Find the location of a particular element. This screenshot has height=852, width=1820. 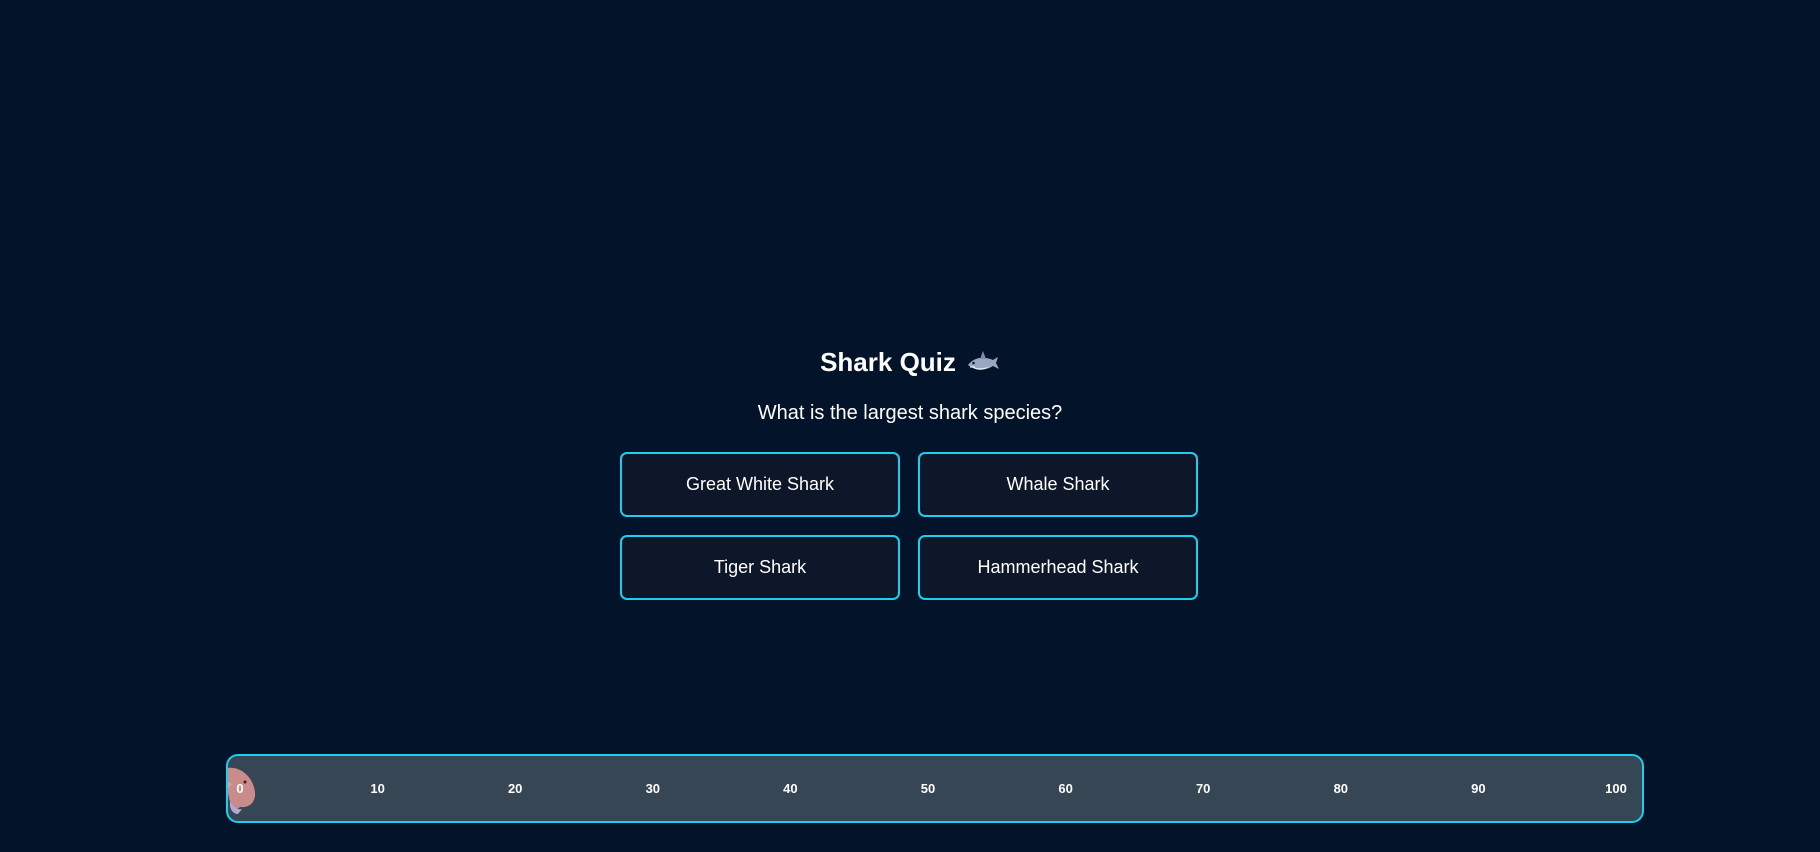

tick-label: 80 is located at coordinates (1341, 788).